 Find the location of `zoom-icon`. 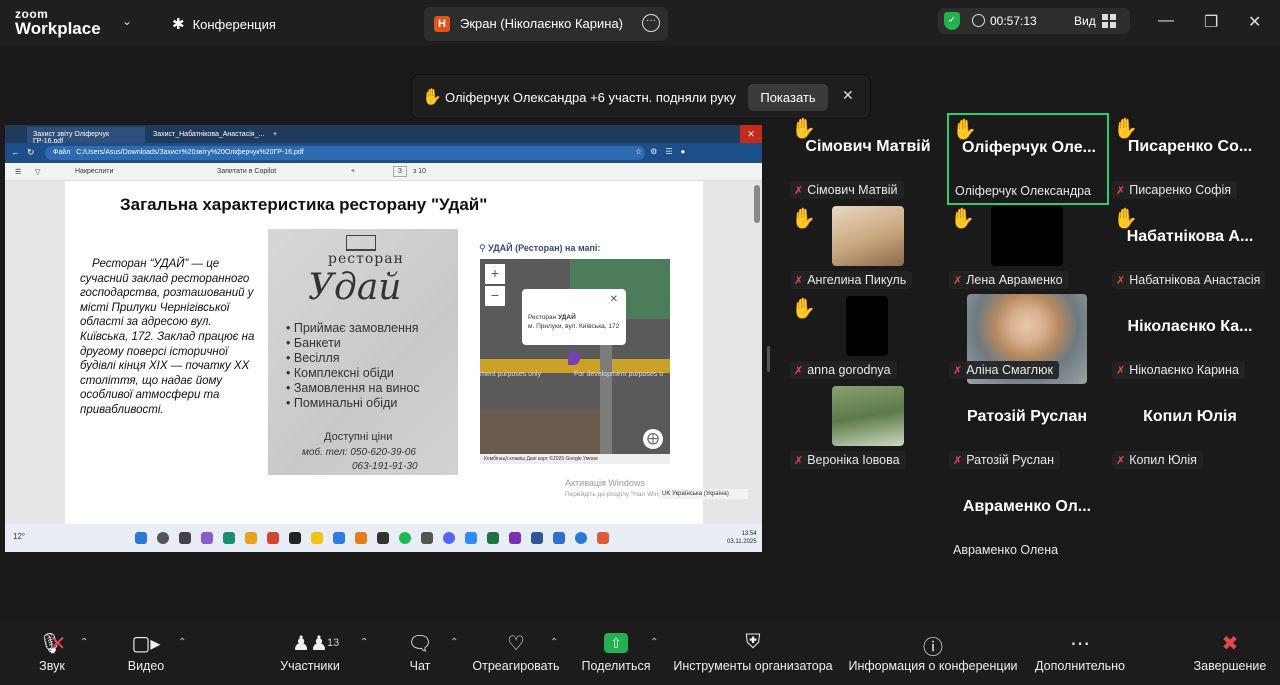

zoom-icon is located at coordinates (471, 538).